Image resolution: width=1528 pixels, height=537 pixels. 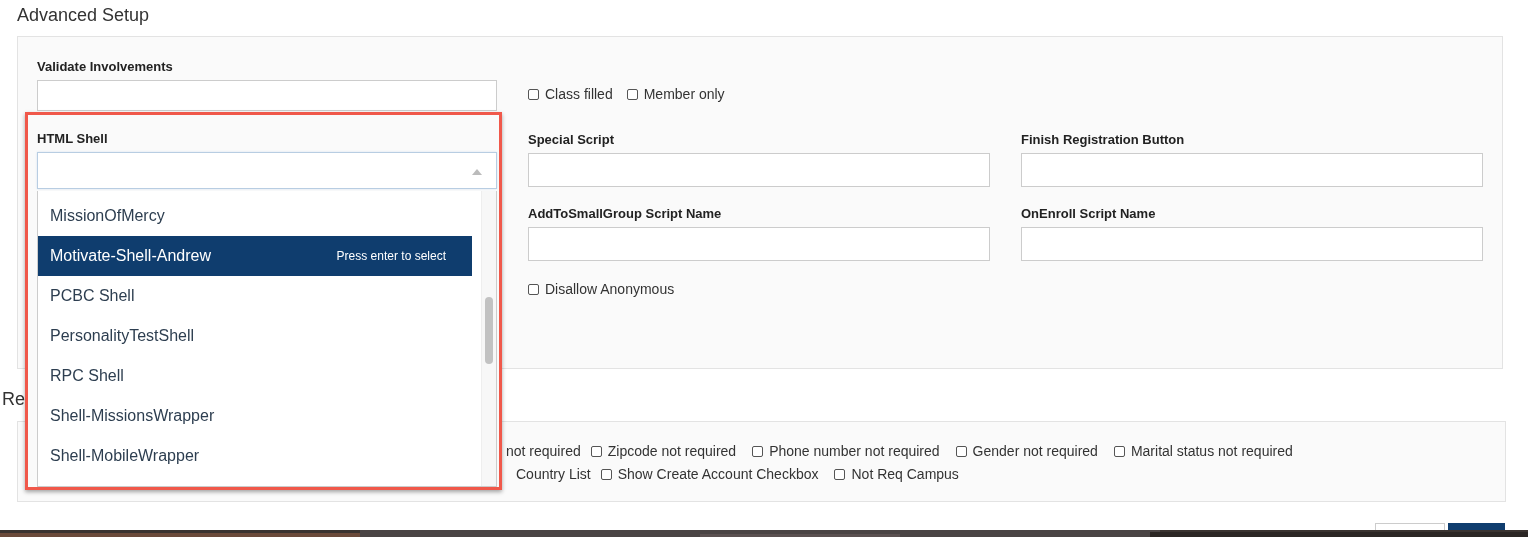 What do you see at coordinates (13, 399) in the screenshot?
I see `section-title: Re` at bounding box center [13, 399].